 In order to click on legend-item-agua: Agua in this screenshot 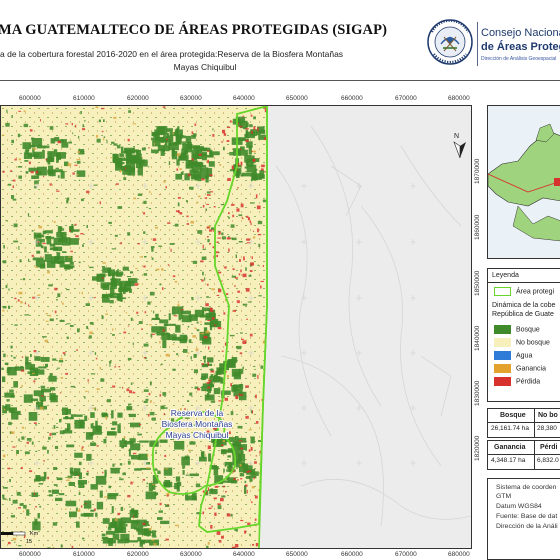, I will do `click(513, 356)`.